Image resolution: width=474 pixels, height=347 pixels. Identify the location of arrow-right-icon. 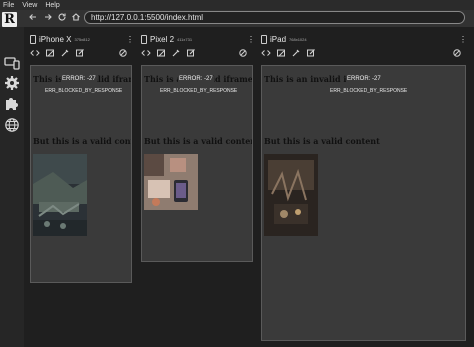
(48, 17).